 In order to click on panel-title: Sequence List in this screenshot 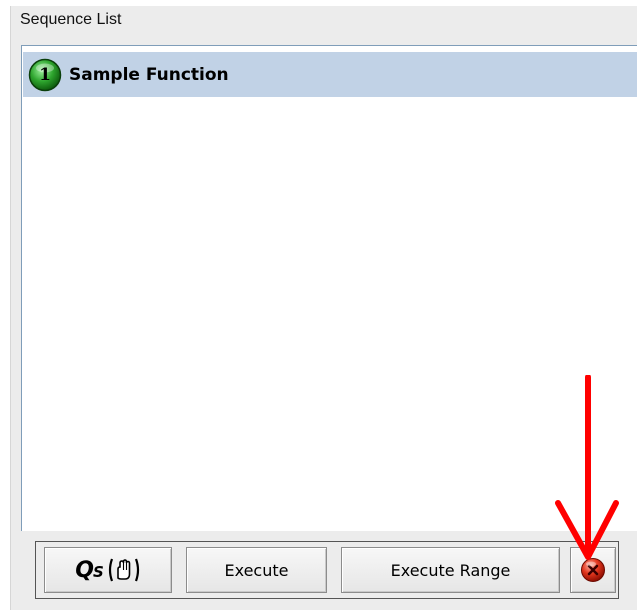, I will do `click(71, 19)`.